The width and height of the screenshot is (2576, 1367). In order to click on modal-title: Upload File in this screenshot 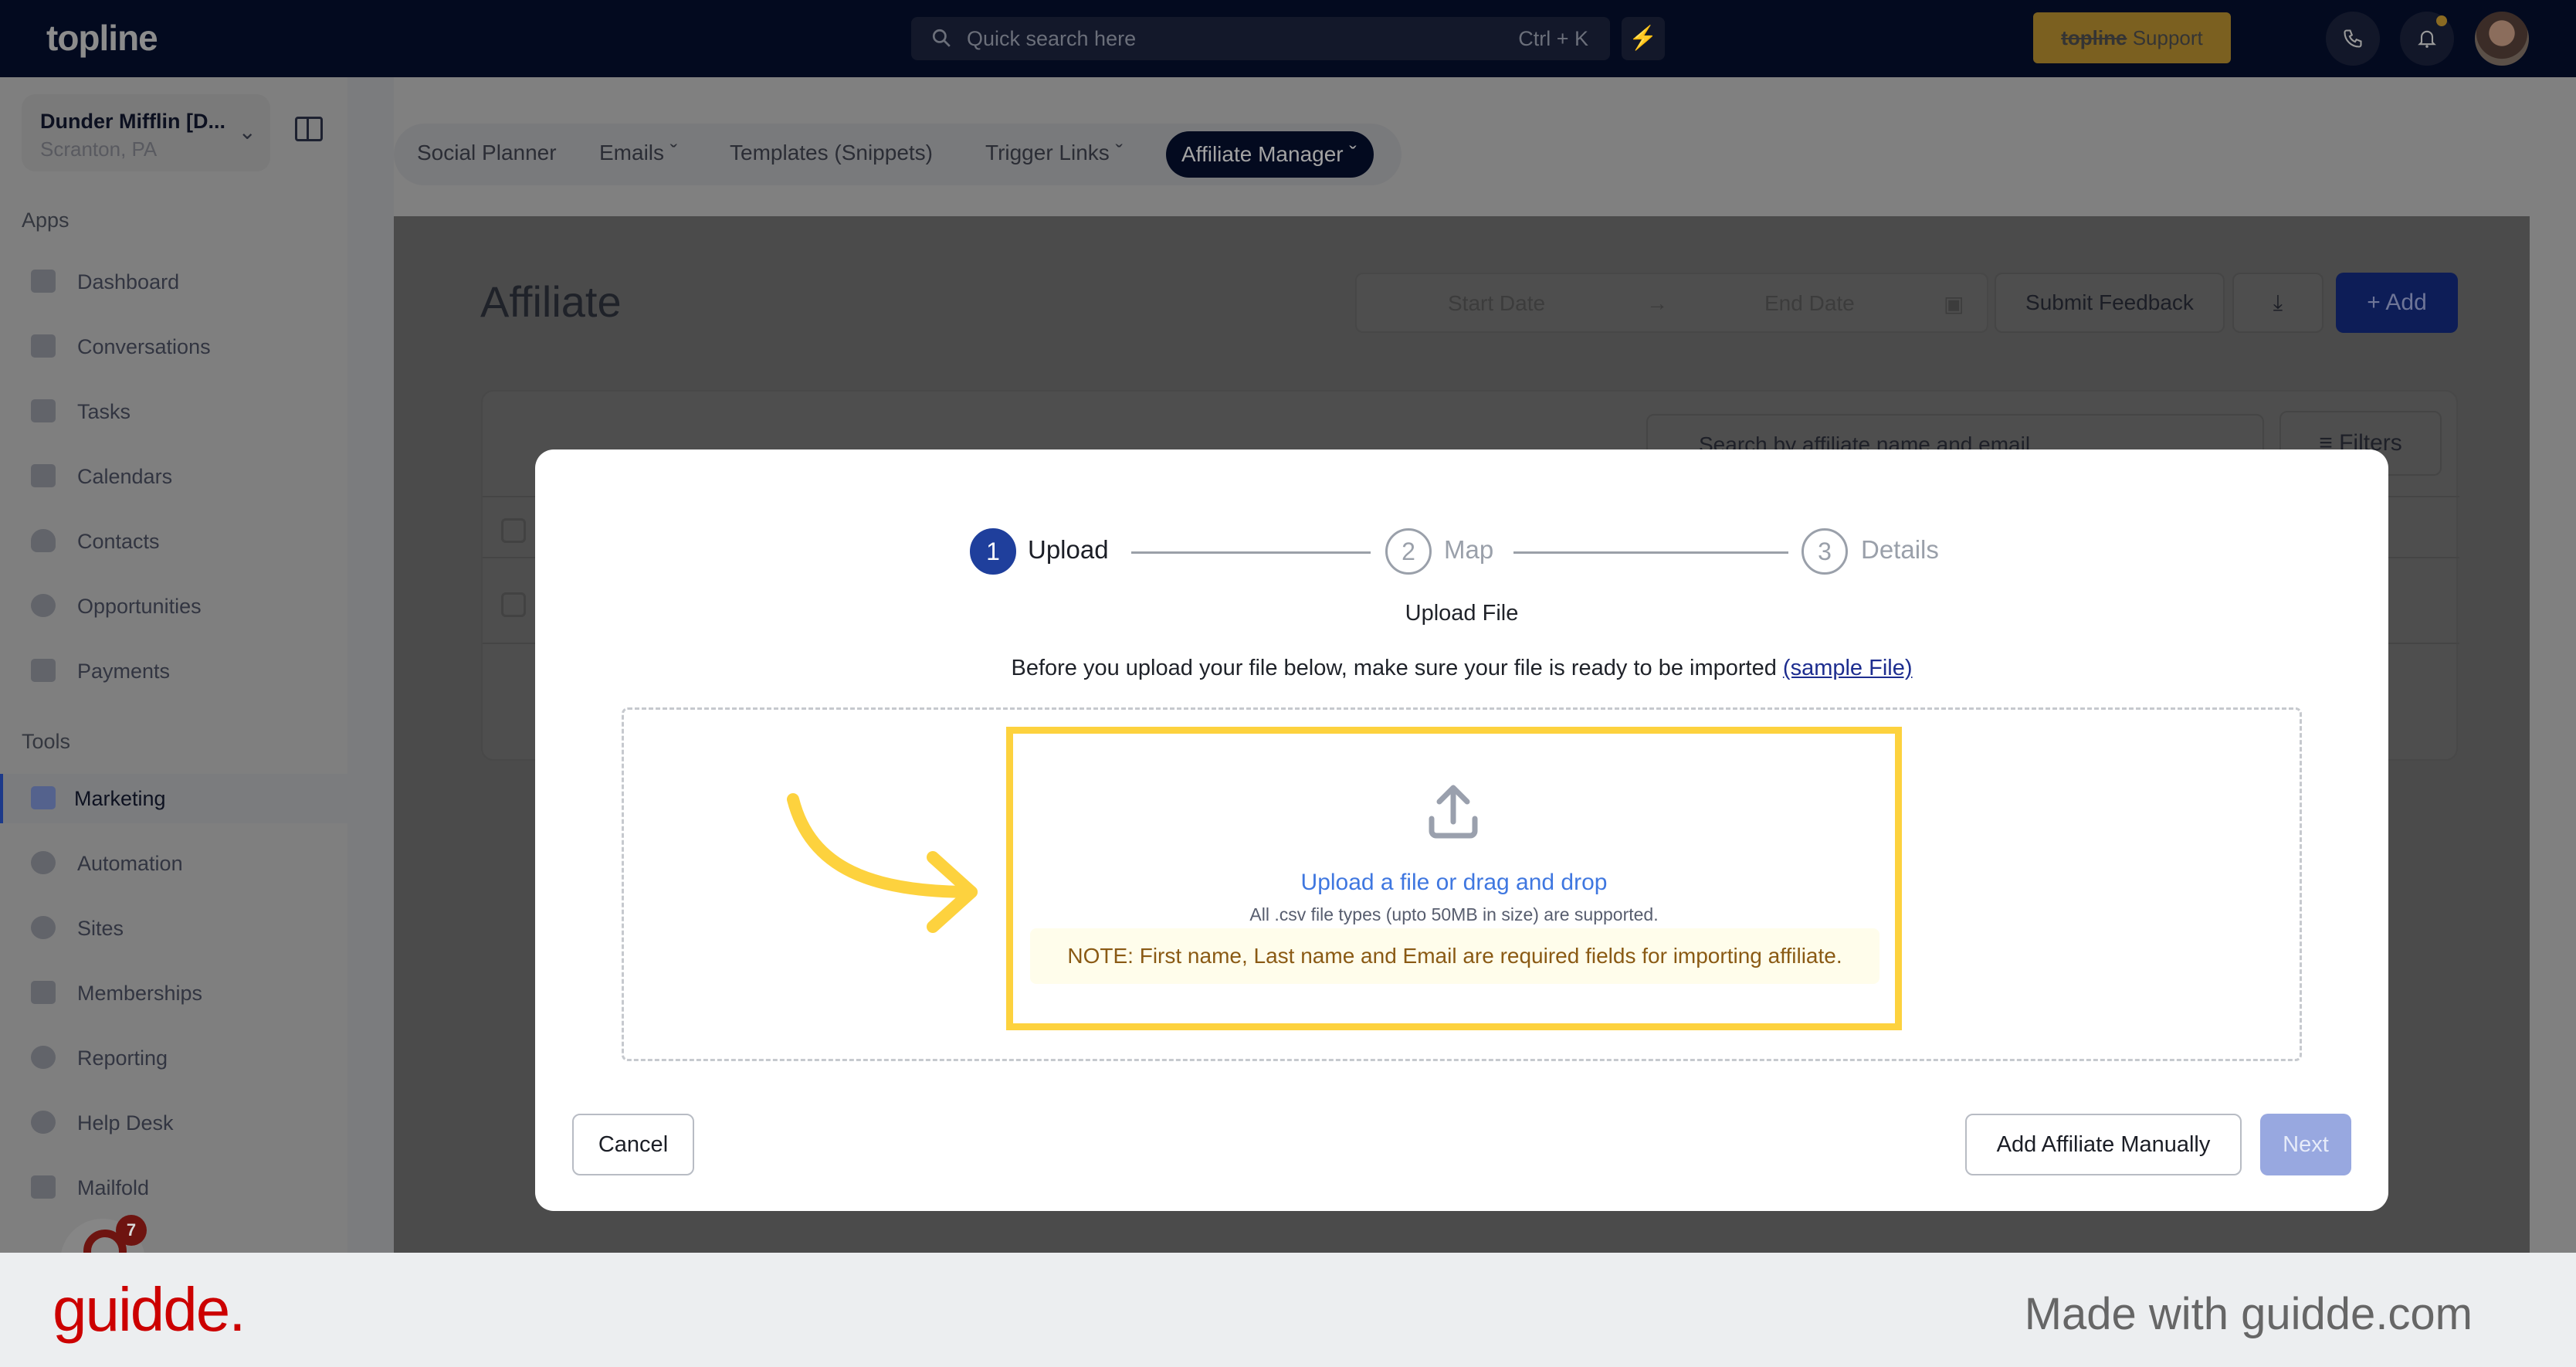, I will do `click(1462, 613)`.